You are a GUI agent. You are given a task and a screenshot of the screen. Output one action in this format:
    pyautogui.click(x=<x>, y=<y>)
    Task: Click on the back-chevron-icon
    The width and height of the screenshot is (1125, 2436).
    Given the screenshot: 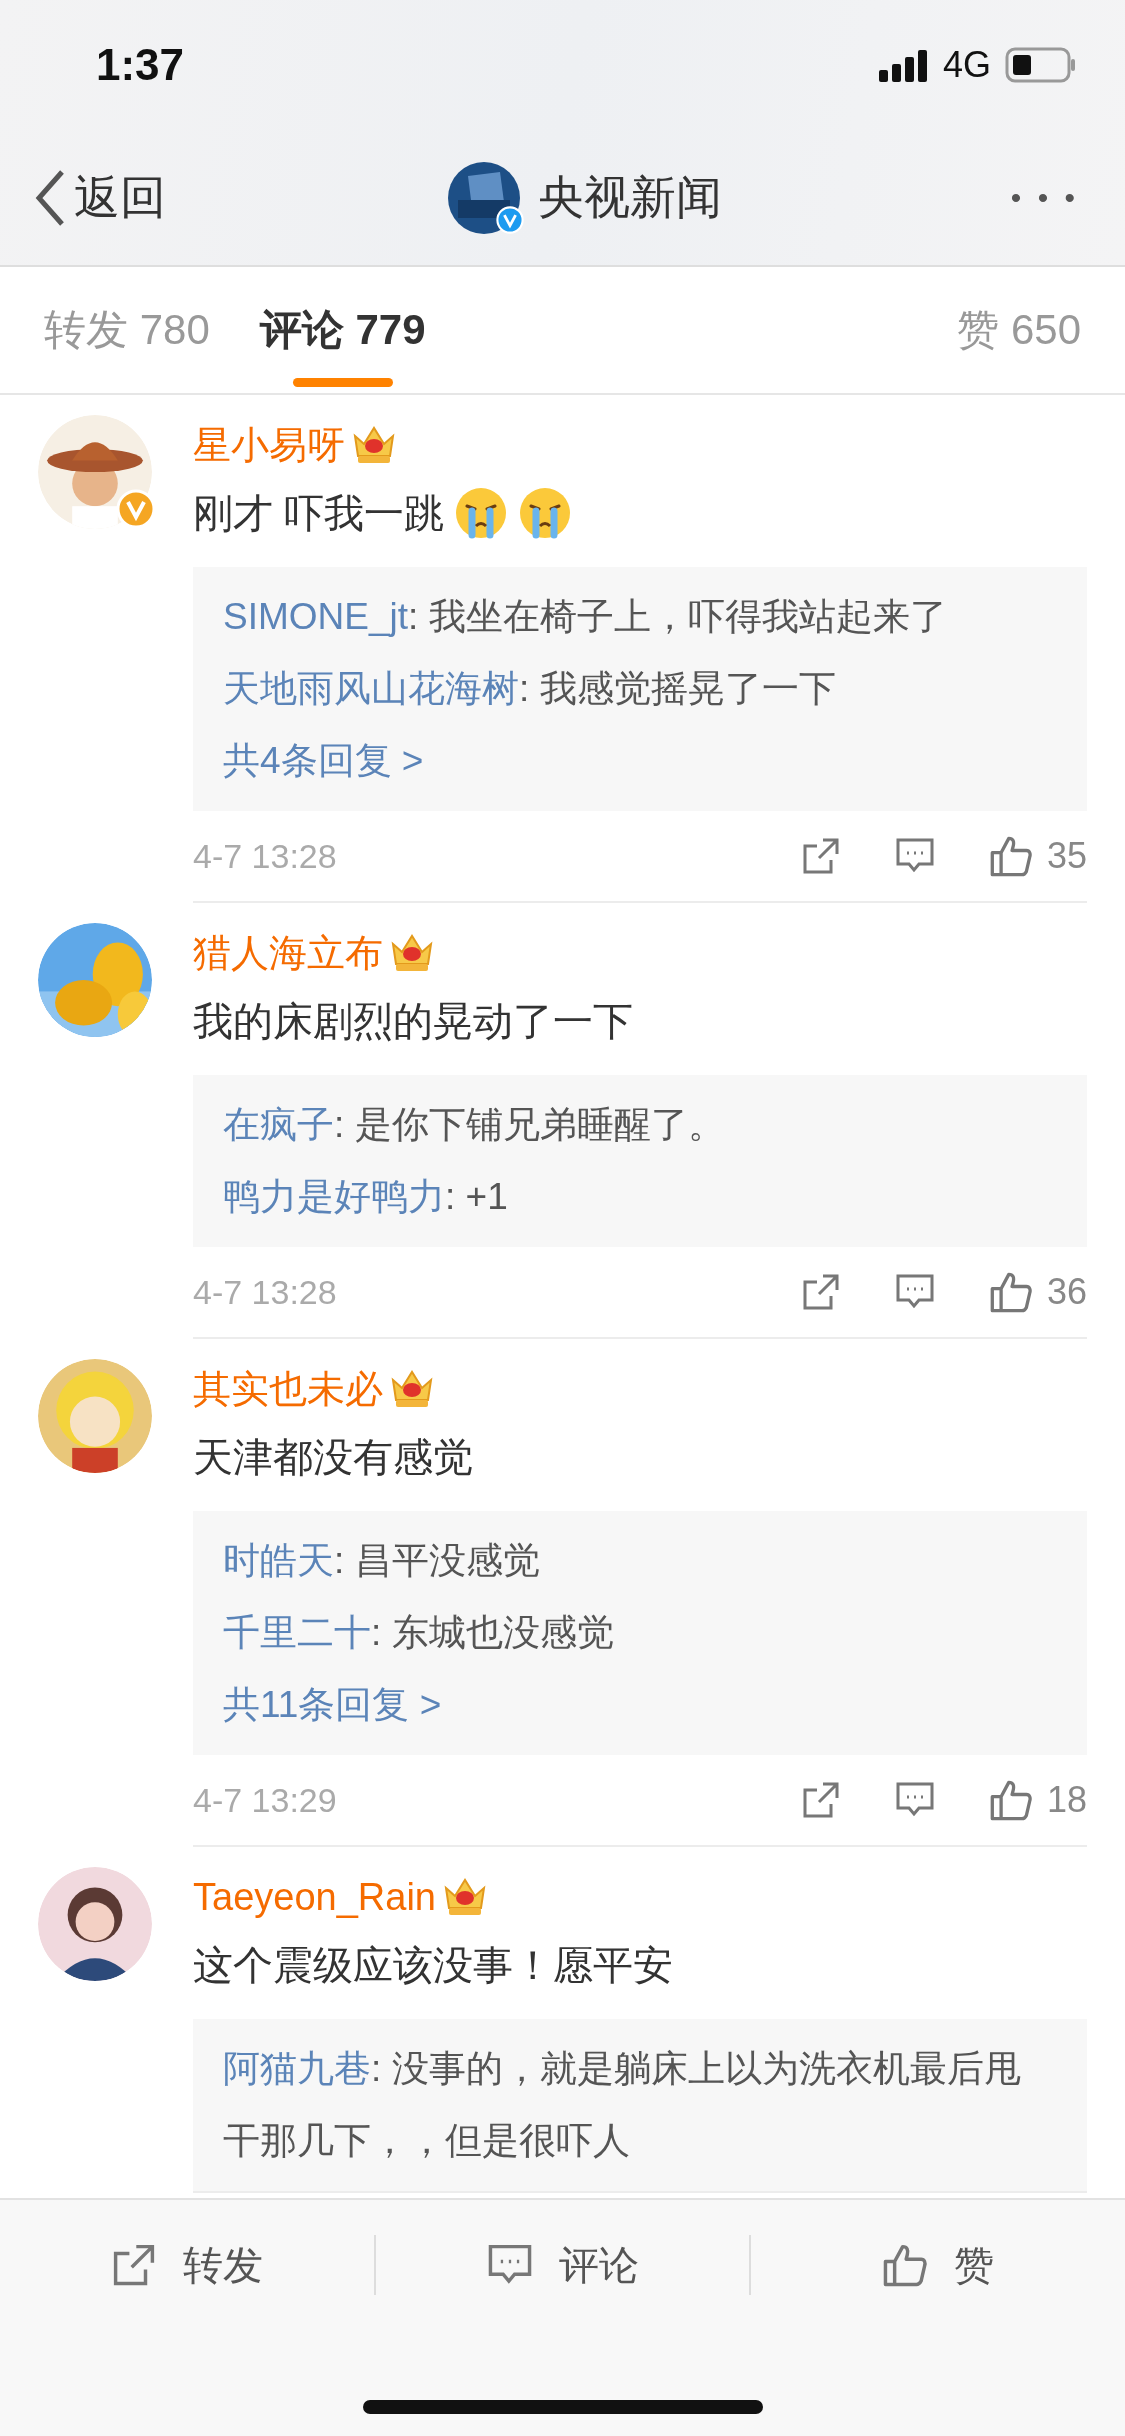 What is the action you would take?
    pyautogui.click(x=50, y=197)
    